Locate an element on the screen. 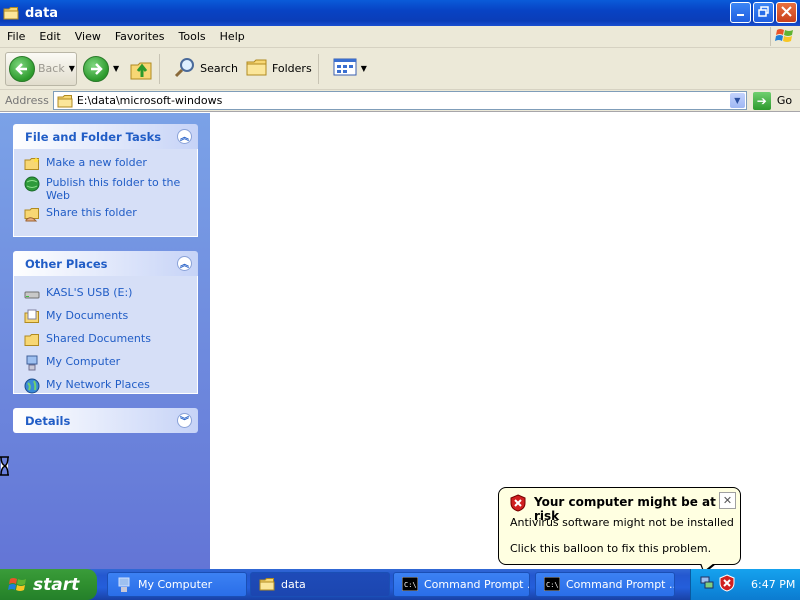 The height and width of the screenshot is (600, 800). views-dropdown-icon: ▼ is located at coordinates (363, 68).